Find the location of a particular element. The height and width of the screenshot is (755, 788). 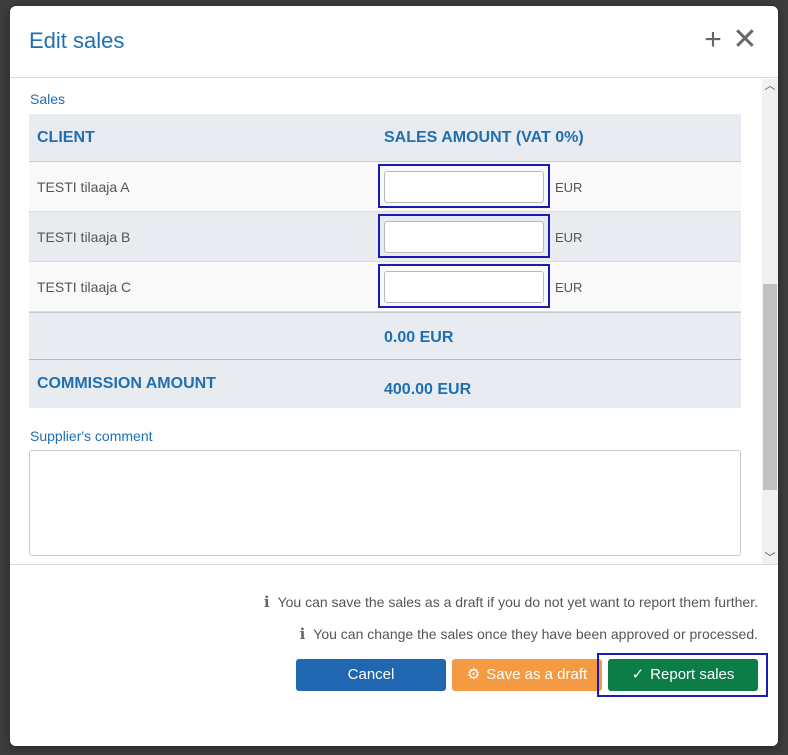

column-header-client: CLIENT is located at coordinates (66, 137).